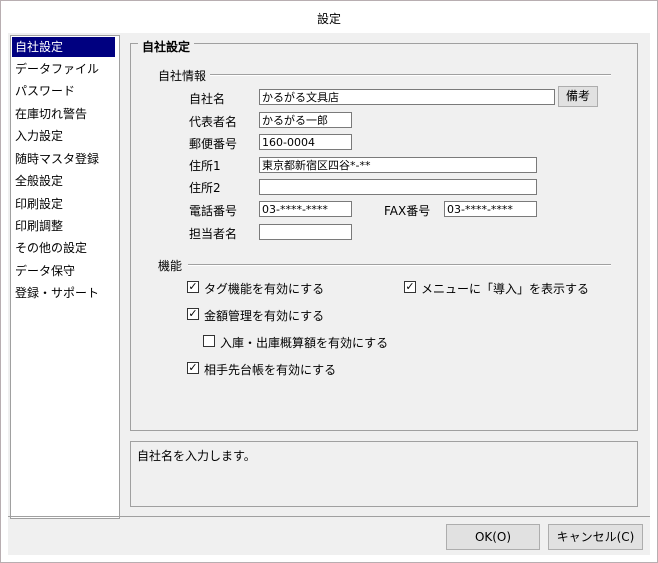 The height and width of the screenshot is (563, 658). What do you see at coordinates (205, 166) in the screenshot?
I see `address1-label: 住所1` at bounding box center [205, 166].